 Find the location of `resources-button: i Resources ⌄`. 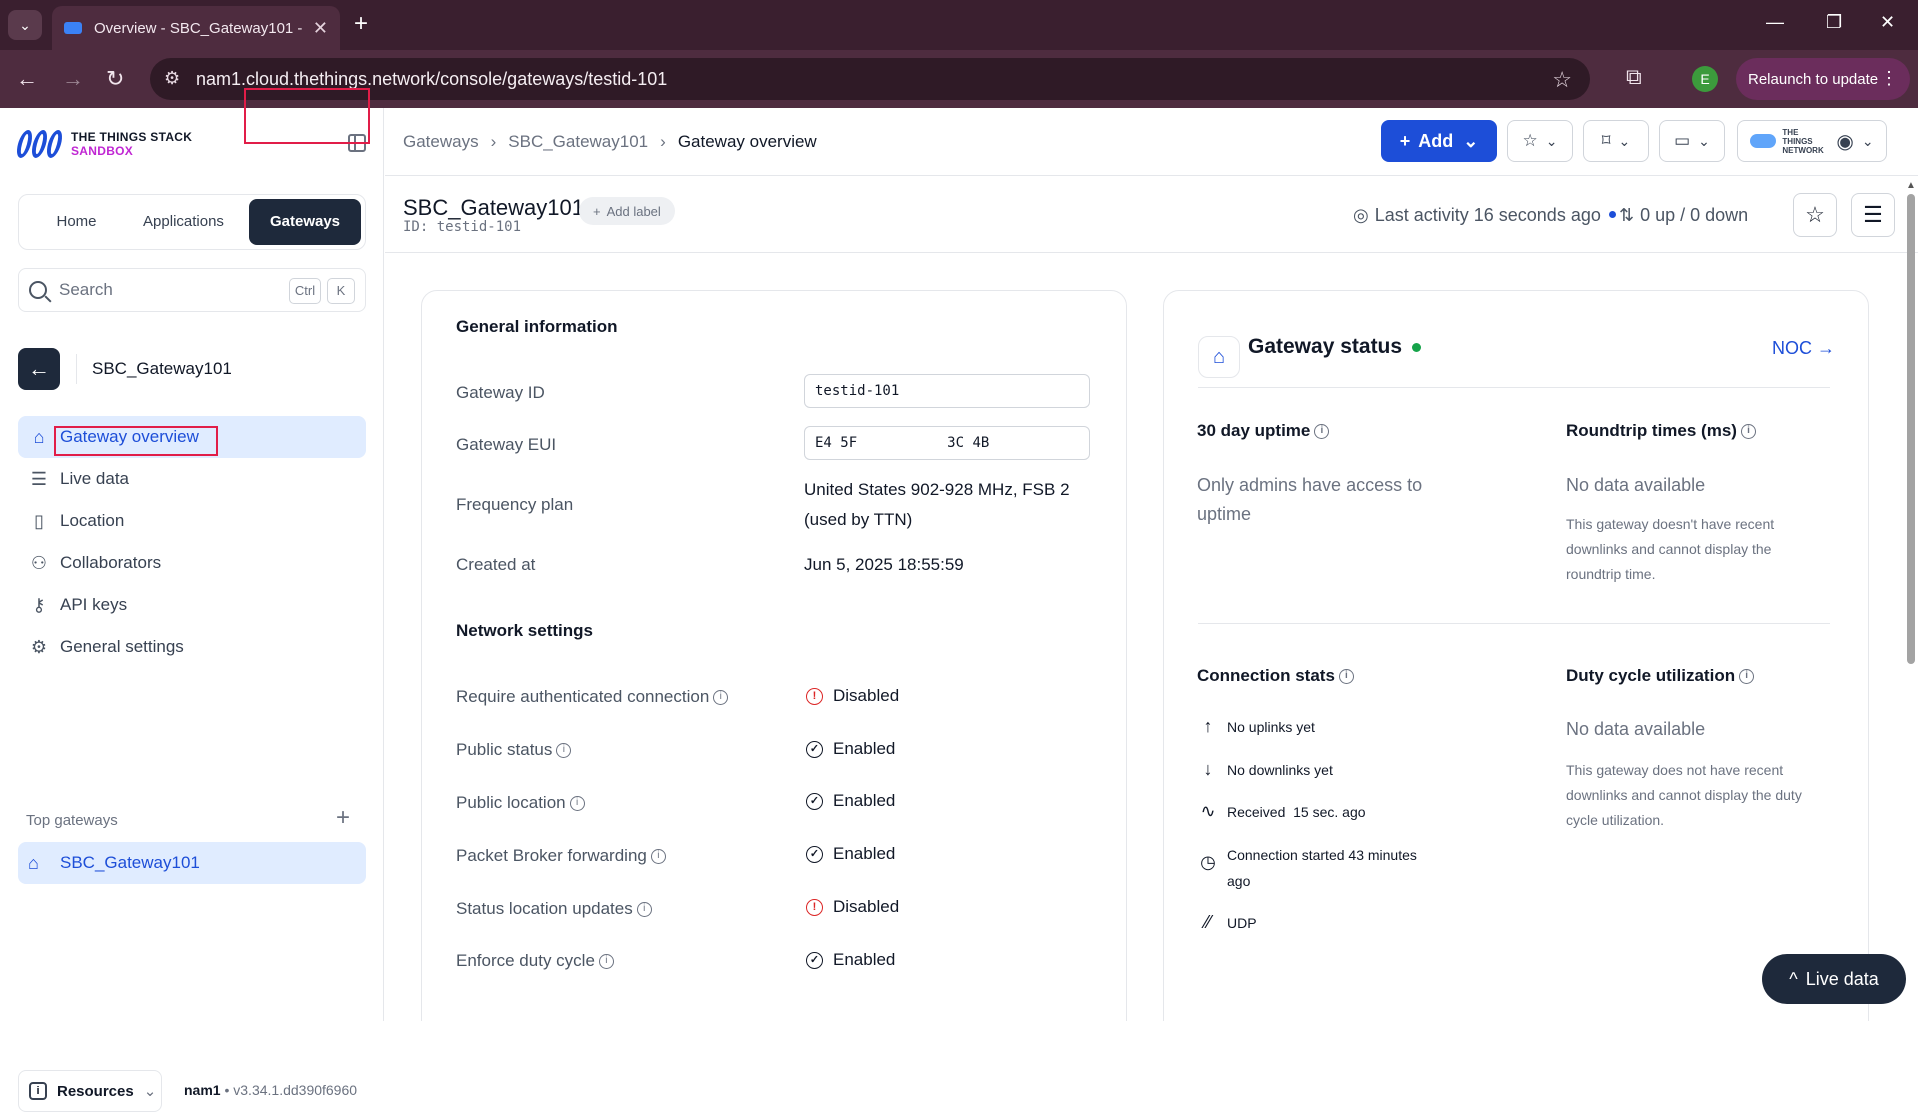

resources-button: i Resources ⌄ is located at coordinates (90, 1091).